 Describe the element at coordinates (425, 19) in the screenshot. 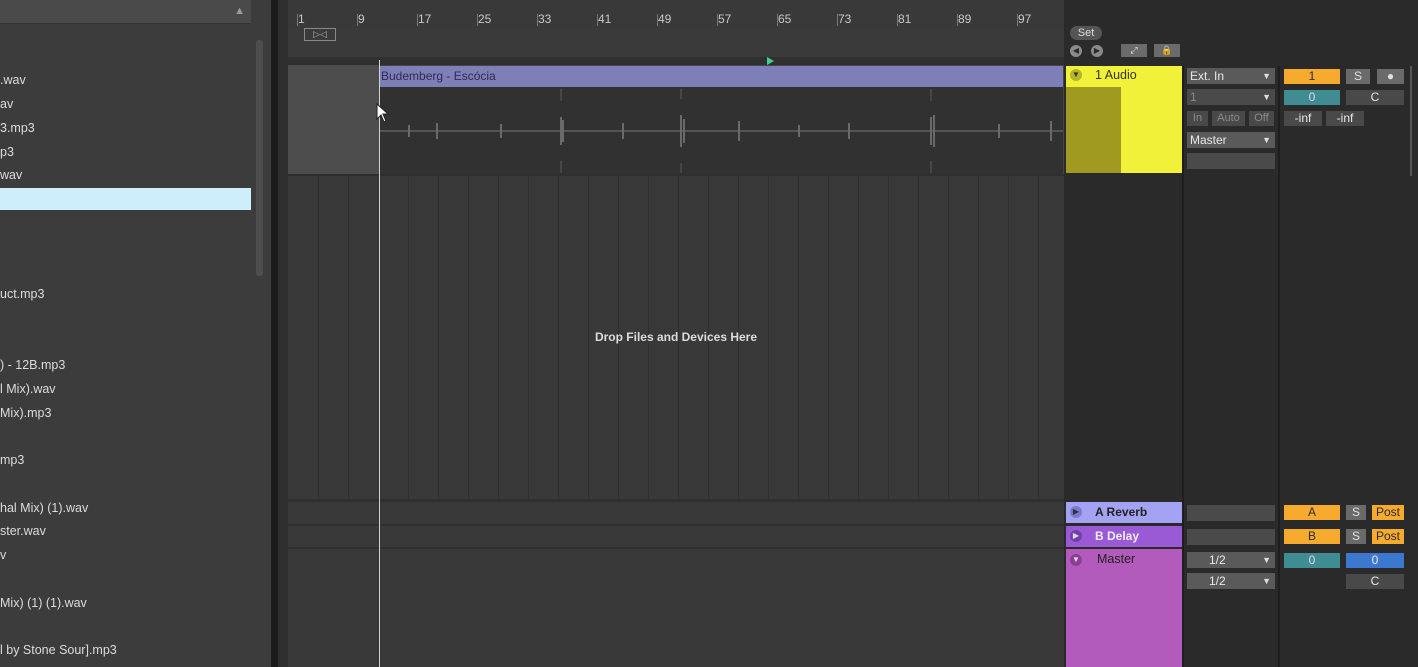

I see `ruler-tick: 17` at that location.